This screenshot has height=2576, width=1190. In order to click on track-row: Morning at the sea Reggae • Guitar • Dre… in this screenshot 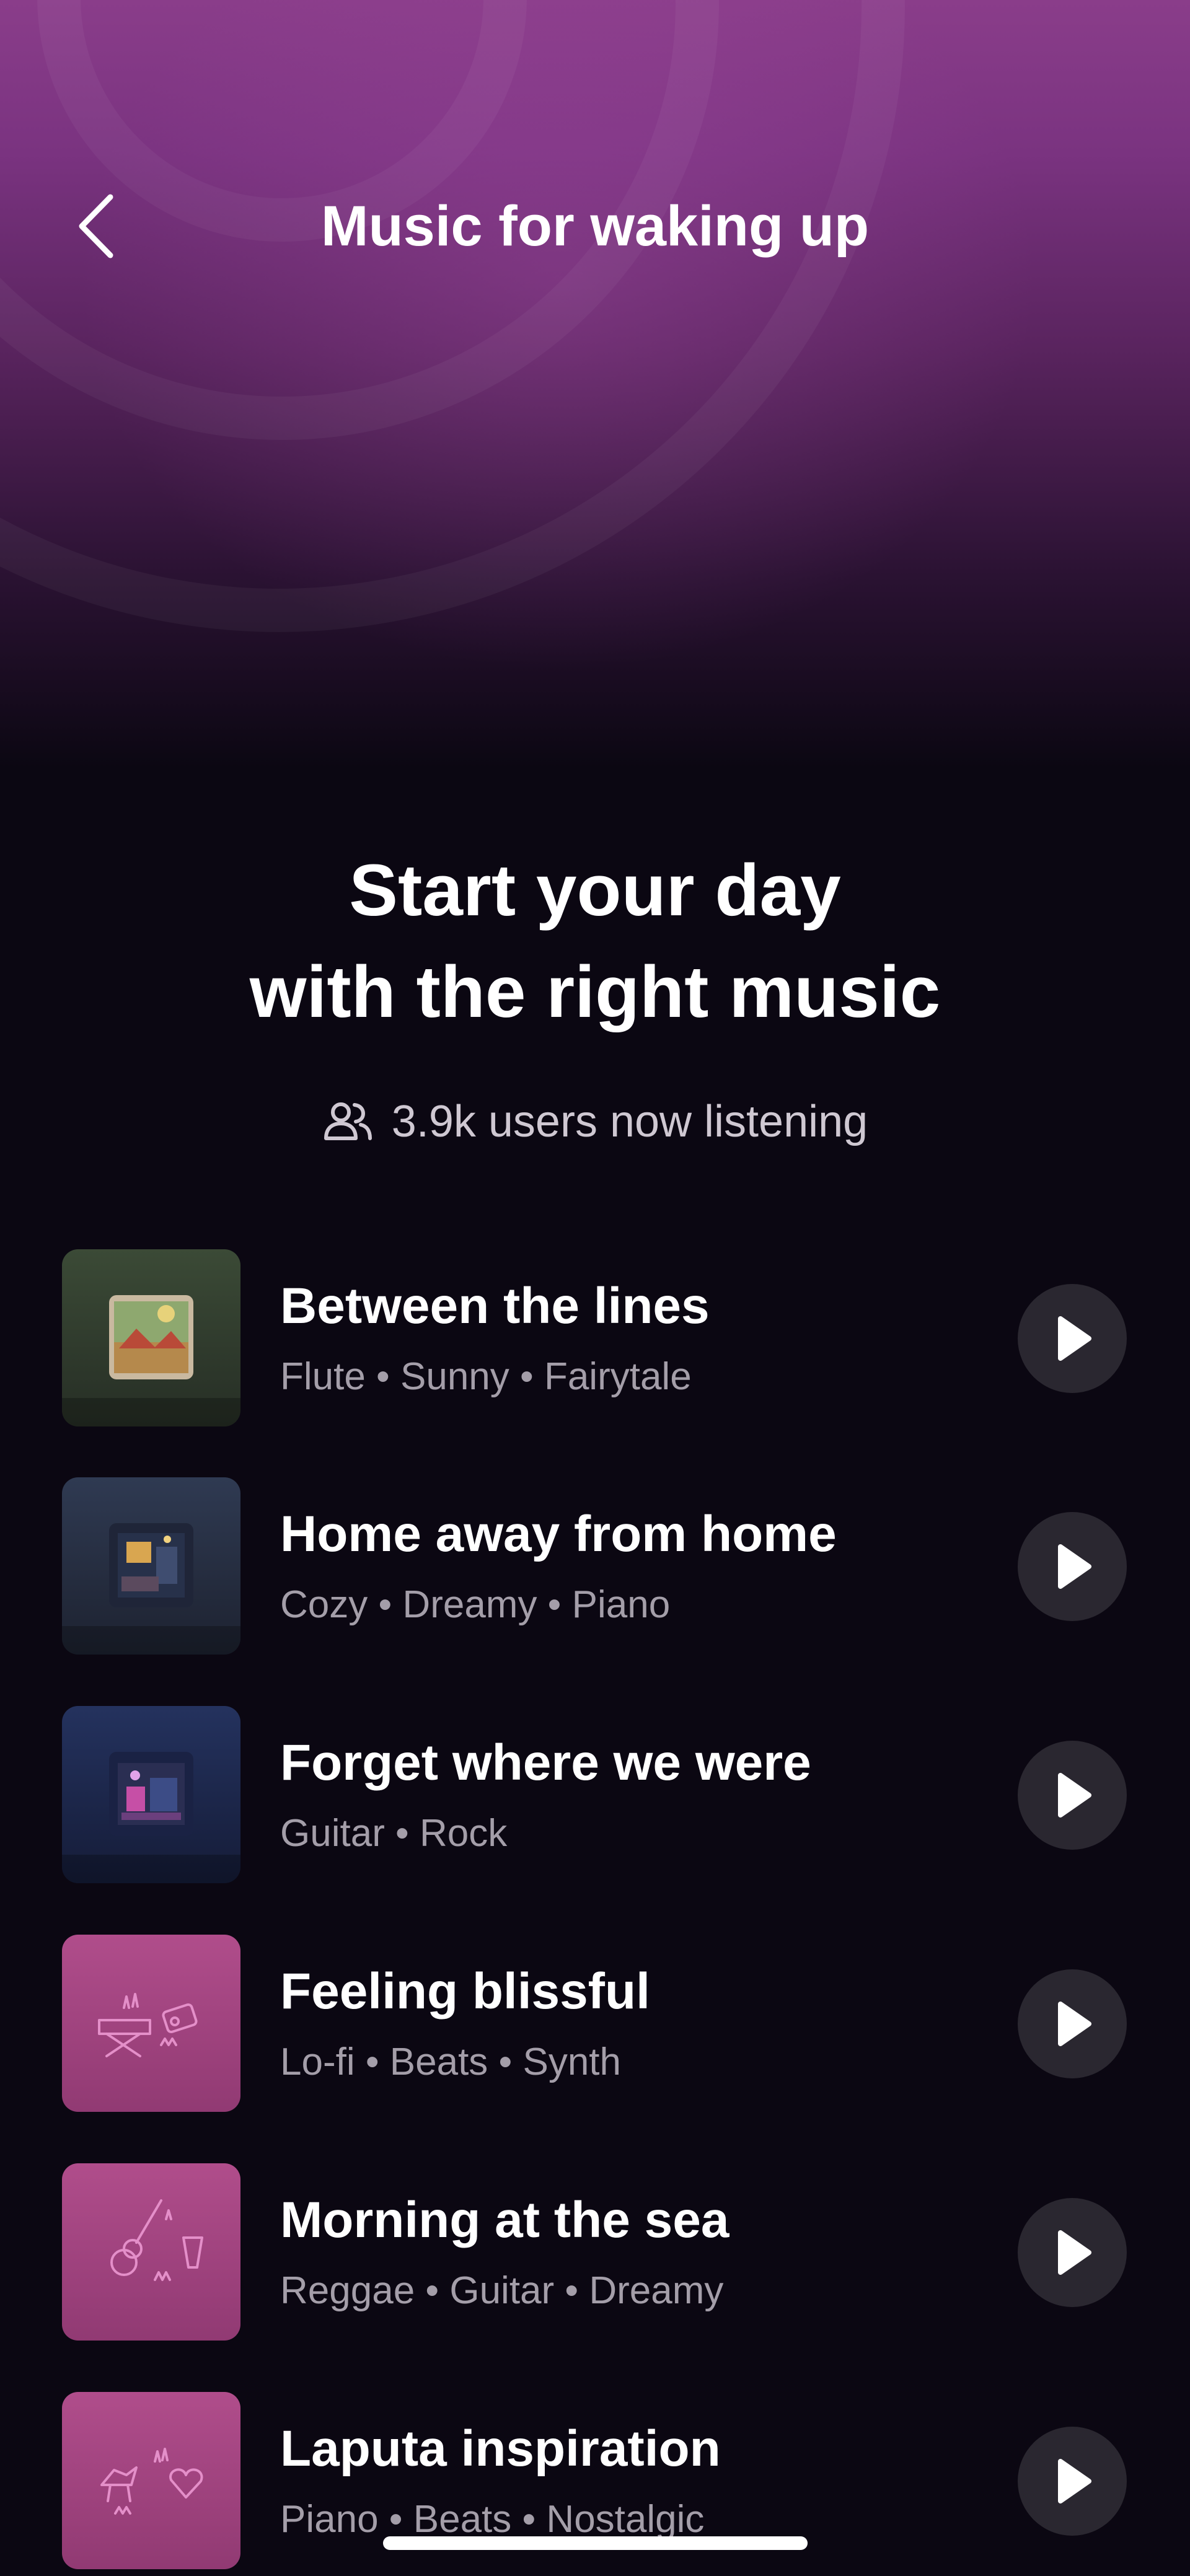, I will do `click(595, 2253)`.